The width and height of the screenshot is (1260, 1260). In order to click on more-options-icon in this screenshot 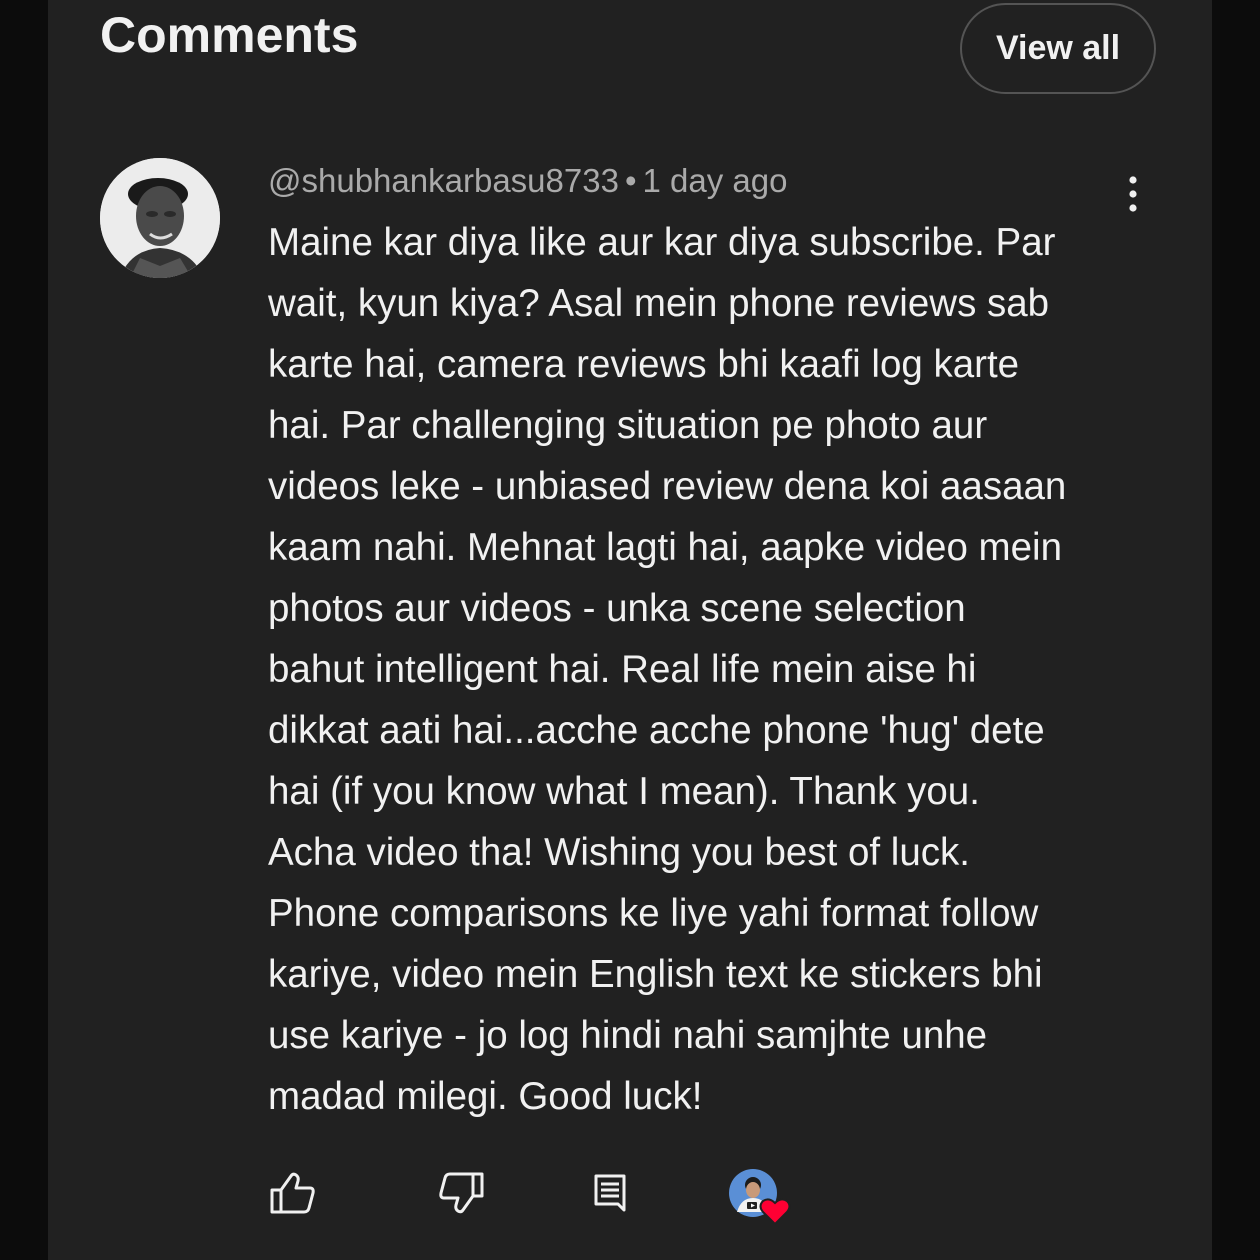, I will do `click(1133, 194)`.